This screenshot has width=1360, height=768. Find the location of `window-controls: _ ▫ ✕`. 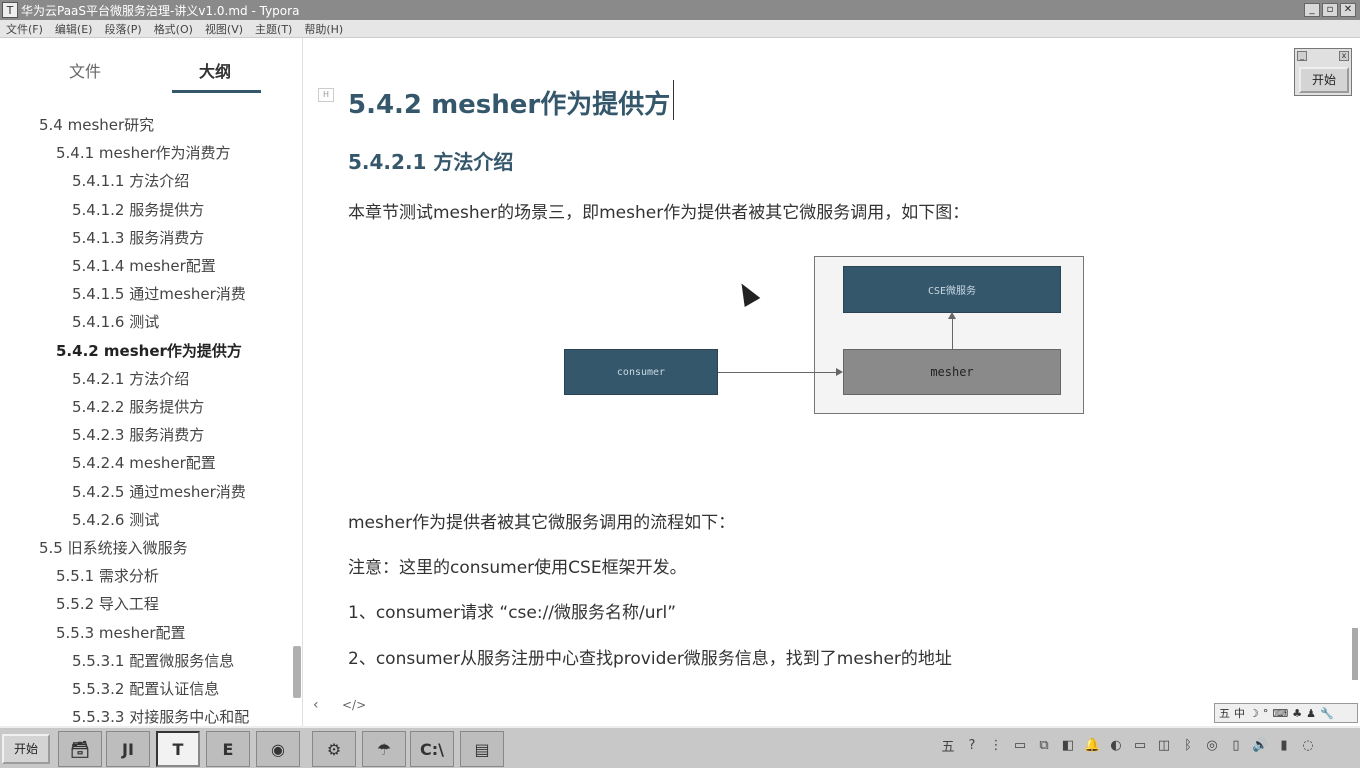

window-controls: _ ▫ ✕ is located at coordinates (1330, 10).